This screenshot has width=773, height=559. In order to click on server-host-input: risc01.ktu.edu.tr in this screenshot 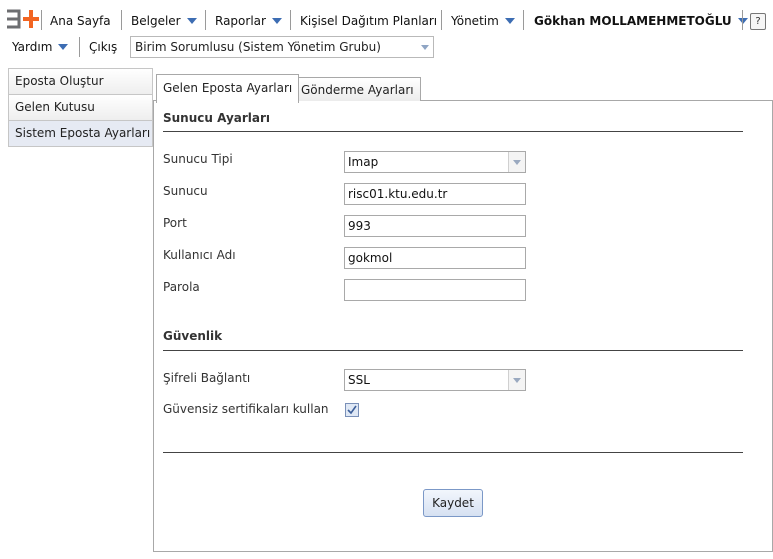, I will do `click(435, 194)`.